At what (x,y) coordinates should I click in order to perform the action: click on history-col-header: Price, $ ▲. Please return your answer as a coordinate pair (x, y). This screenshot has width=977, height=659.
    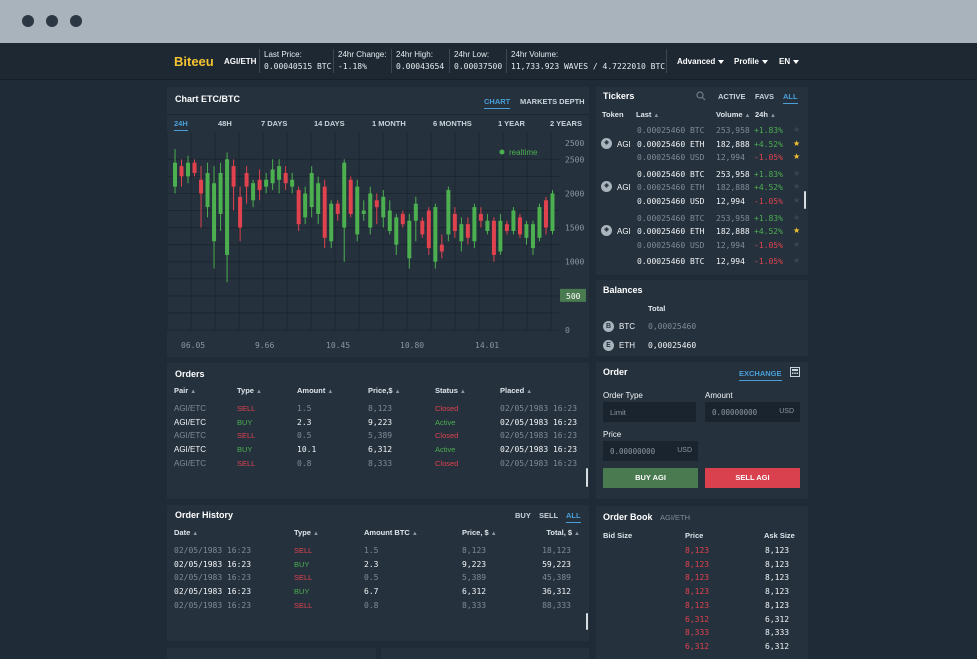
    Looking at the image, I should click on (479, 532).